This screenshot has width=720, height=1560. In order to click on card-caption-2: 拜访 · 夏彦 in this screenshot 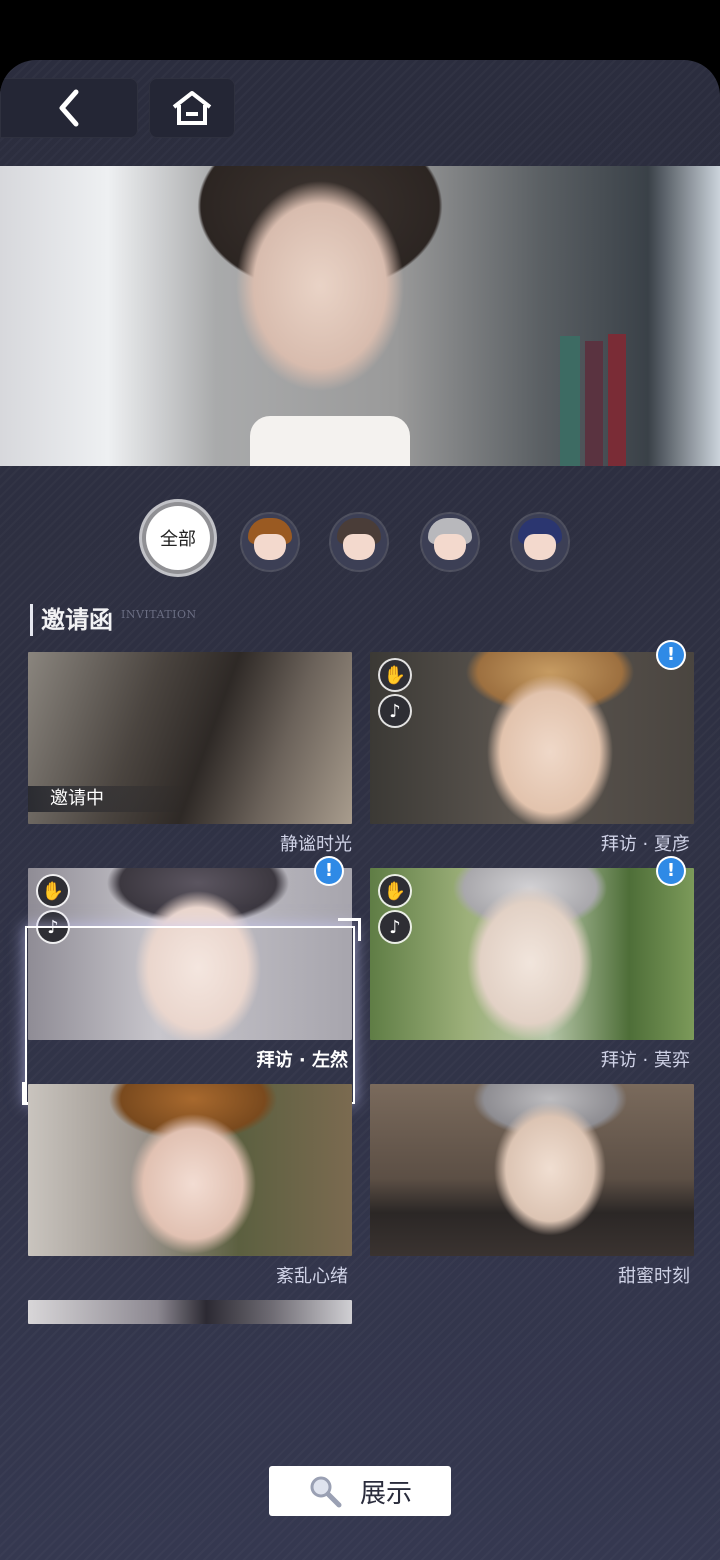, I will do `click(645, 844)`.